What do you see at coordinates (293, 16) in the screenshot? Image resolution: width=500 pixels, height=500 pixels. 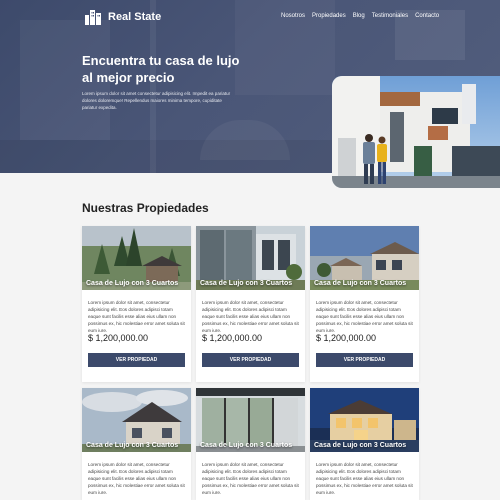 I see `nav-link-nosotros: Nosotros` at bounding box center [293, 16].